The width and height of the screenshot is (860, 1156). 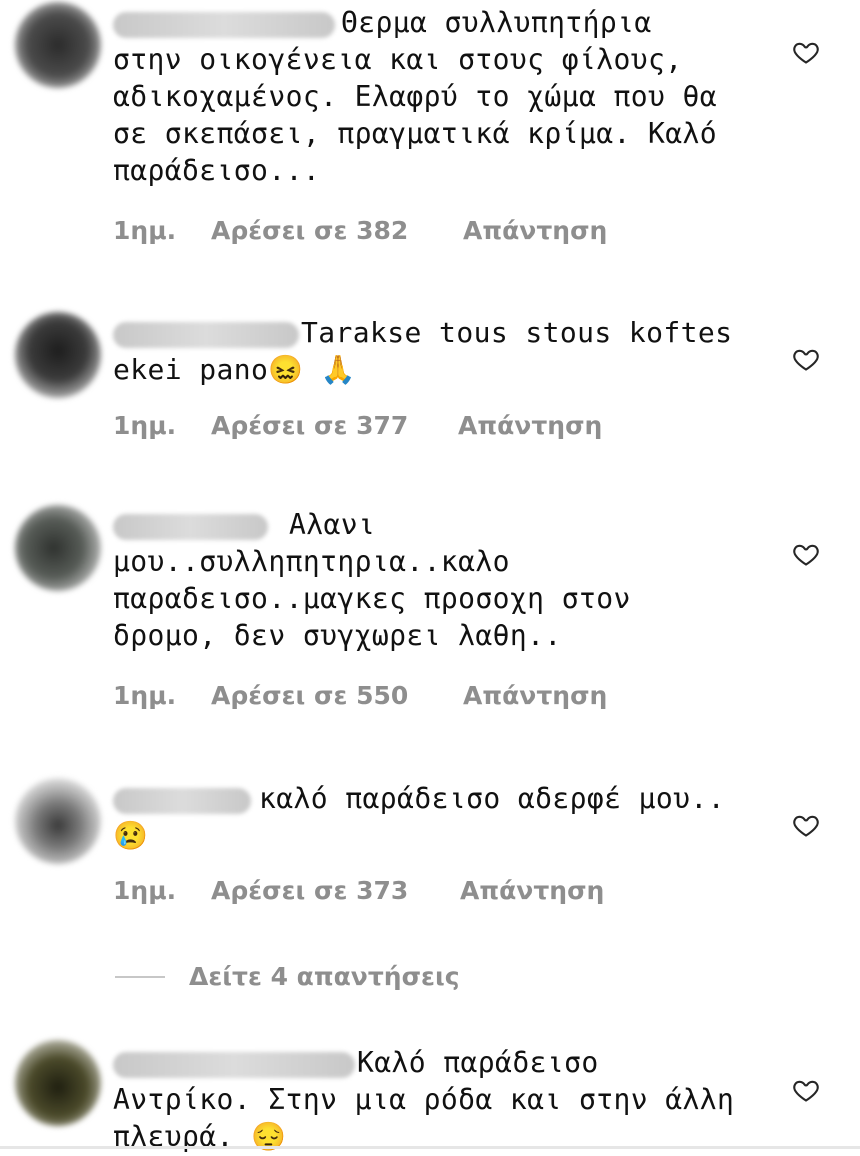 What do you see at coordinates (419, 817) in the screenshot?
I see `comment-text: καλό παράδεισο αδερφέ μου.. 😢` at bounding box center [419, 817].